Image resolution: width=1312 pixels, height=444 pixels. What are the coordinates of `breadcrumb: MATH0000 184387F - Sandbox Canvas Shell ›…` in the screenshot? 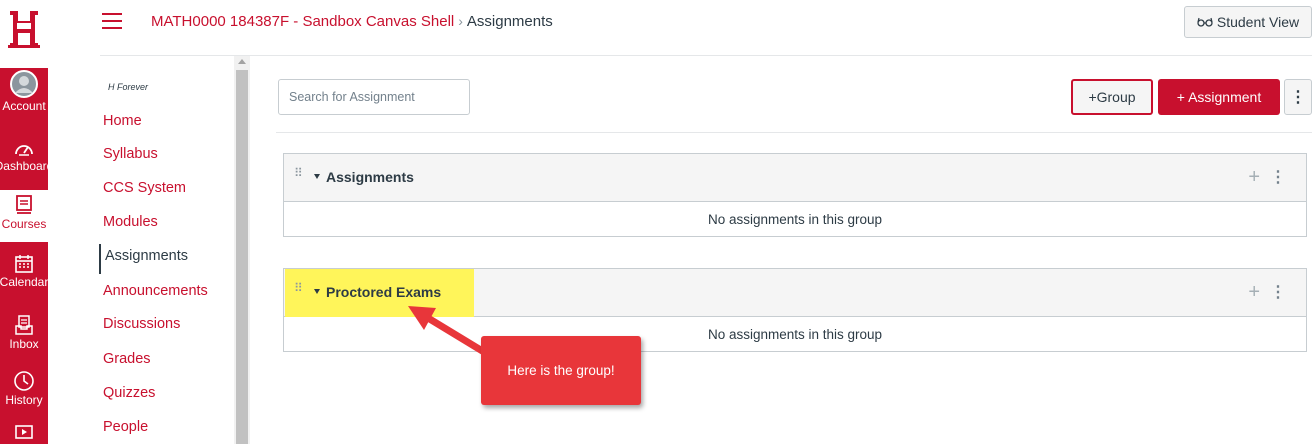 It's located at (352, 21).